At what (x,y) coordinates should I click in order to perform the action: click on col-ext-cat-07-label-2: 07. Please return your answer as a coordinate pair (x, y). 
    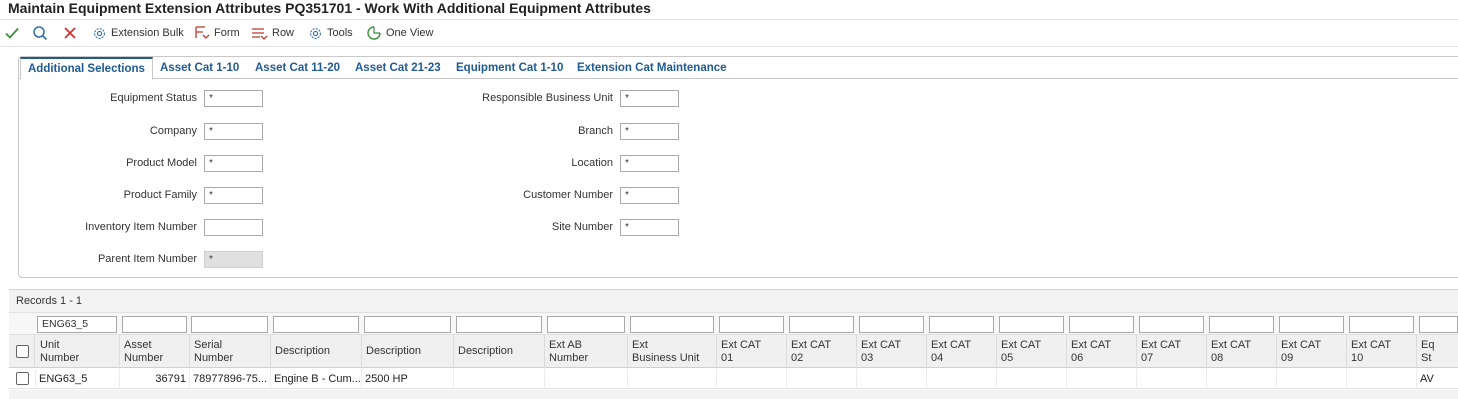
    Looking at the image, I should click on (1147, 357).